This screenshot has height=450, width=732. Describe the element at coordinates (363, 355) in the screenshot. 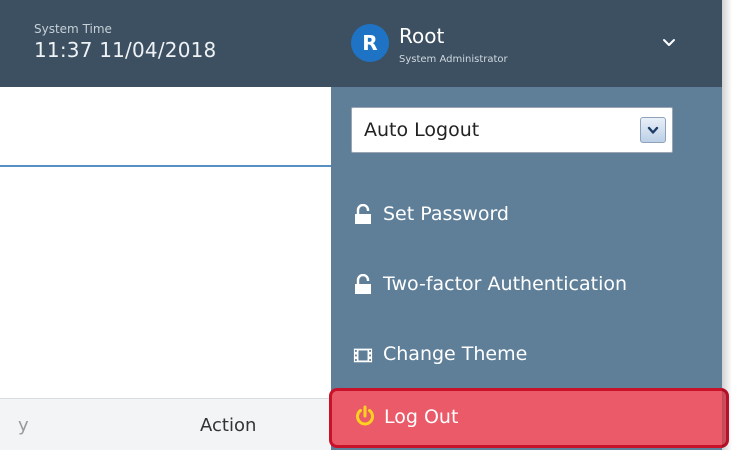

I see `film-icon` at that location.